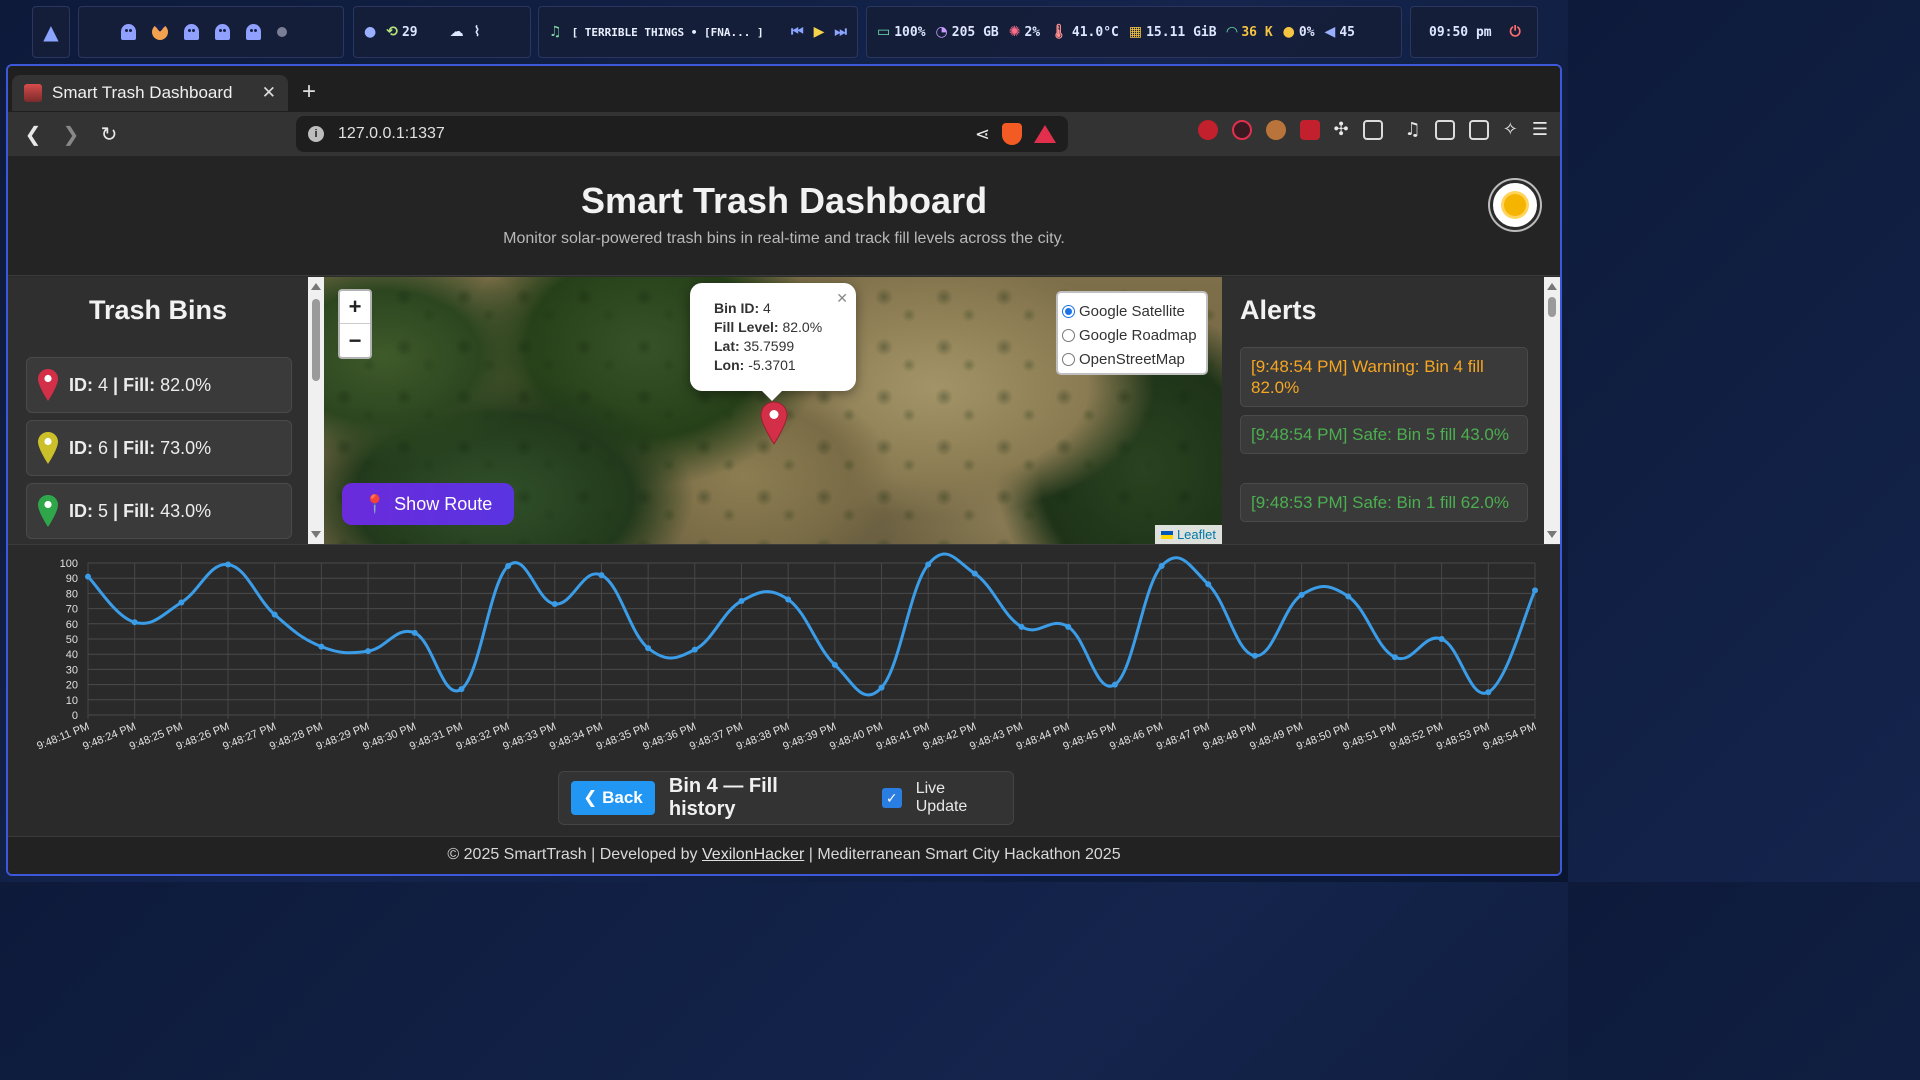 This screenshot has width=1920, height=1080. Describe the element at coordinates (222, 32) in the screenshot. I see `workspace-4-icon` at that location.